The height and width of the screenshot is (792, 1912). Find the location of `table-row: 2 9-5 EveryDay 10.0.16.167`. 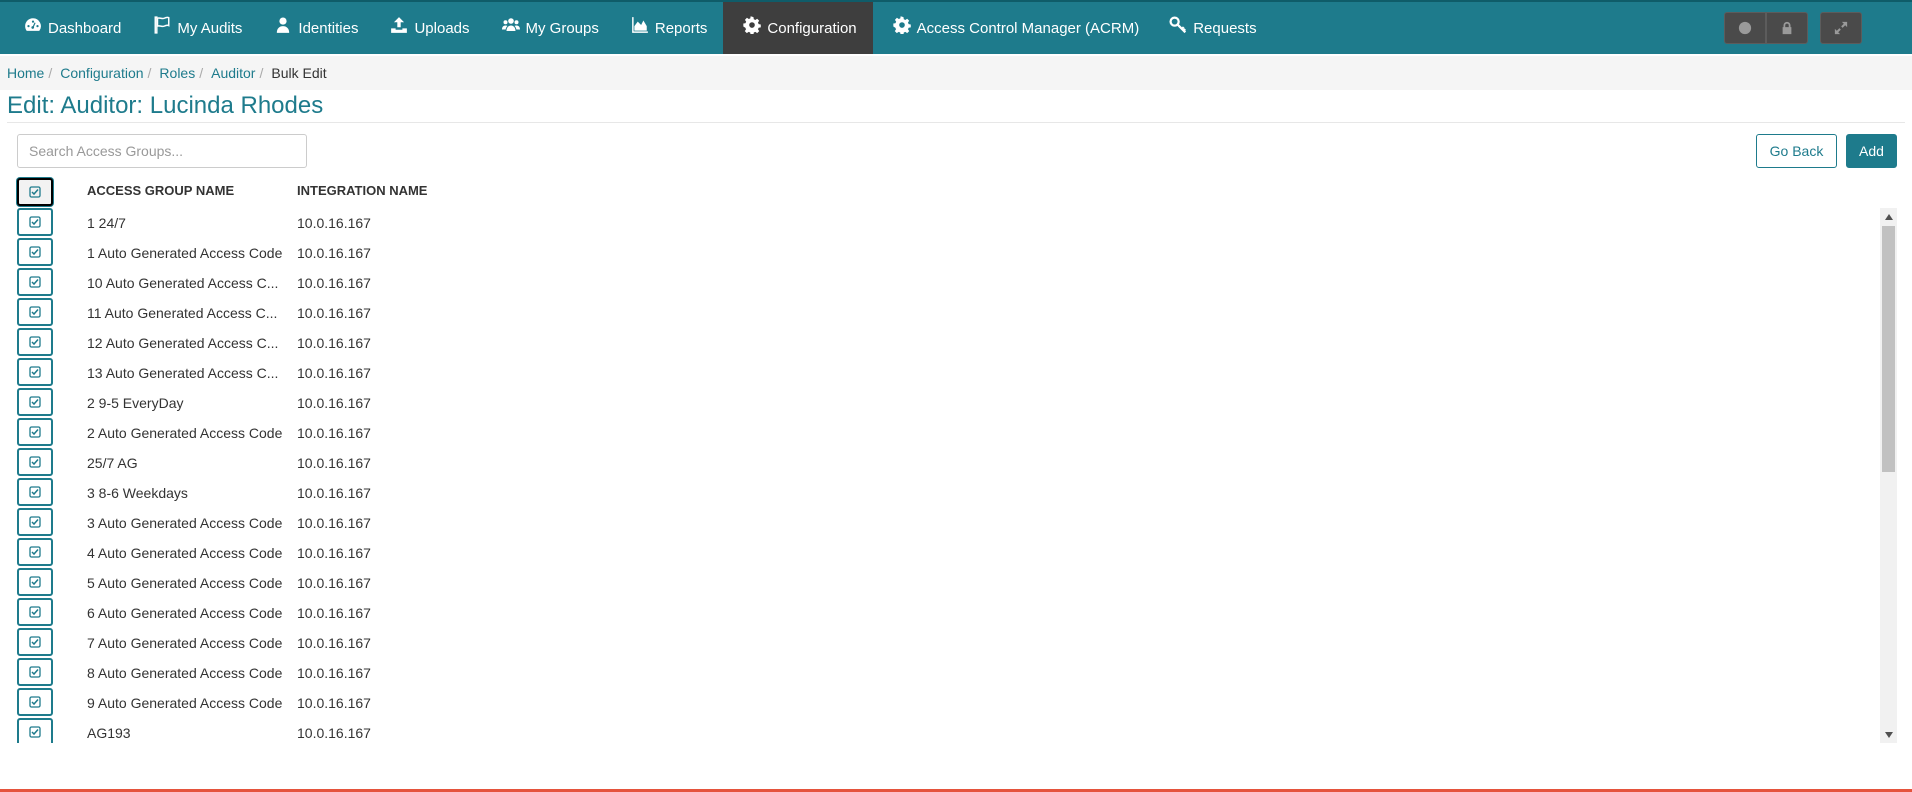

table-row: 2 9-5 EveryDay 10.0.16.167 is located at coordinates (947, 403).